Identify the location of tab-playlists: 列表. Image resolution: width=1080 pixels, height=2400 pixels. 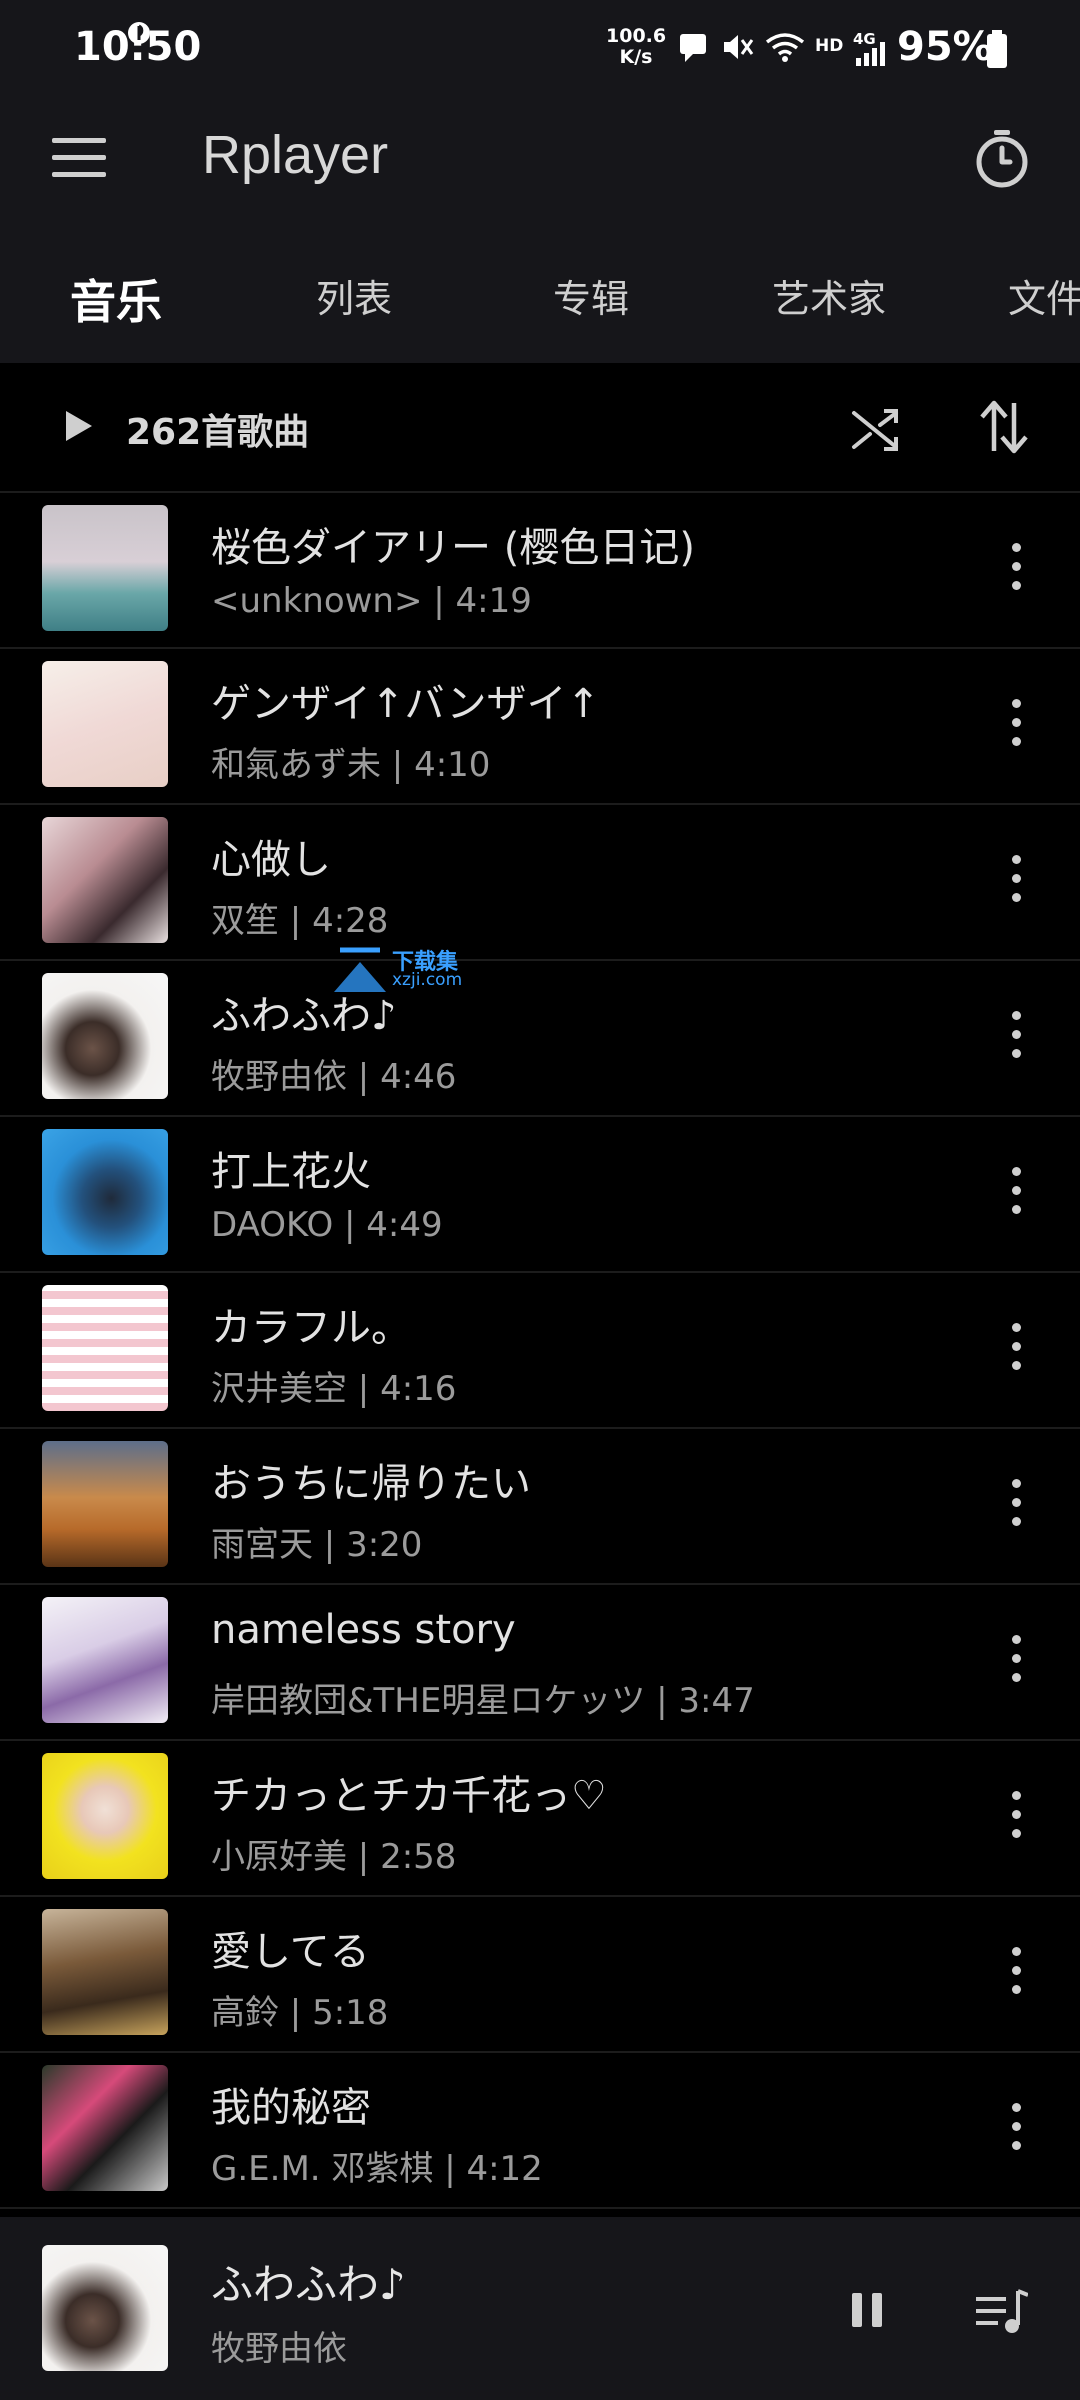
(354, 295).